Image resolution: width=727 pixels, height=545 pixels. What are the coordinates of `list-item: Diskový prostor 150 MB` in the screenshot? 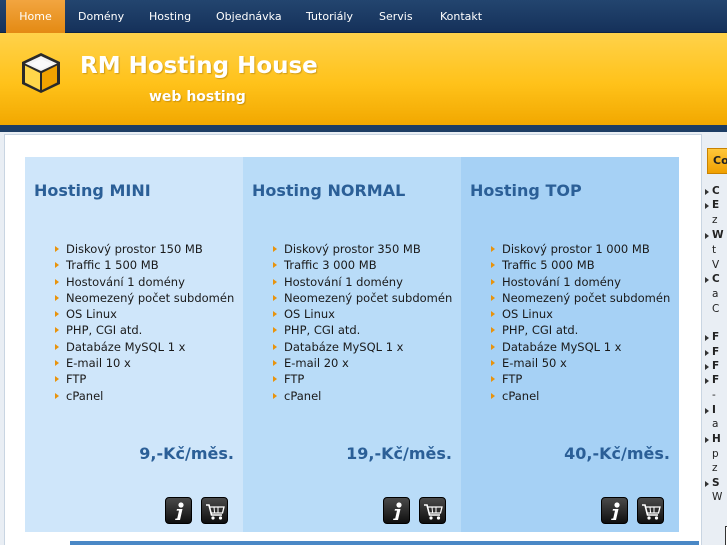 It's located at (144, 249).